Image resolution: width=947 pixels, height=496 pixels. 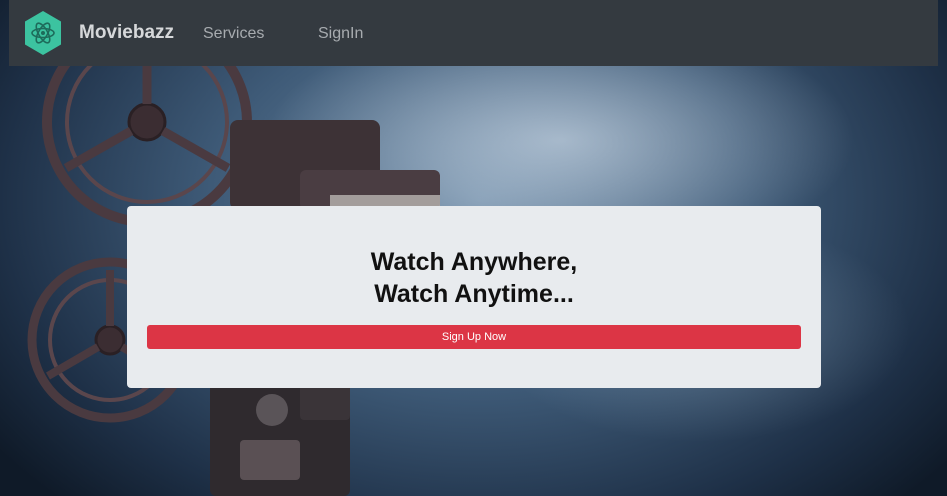 I want to click on nav-link-services: Services, so click(x=233, y=34).